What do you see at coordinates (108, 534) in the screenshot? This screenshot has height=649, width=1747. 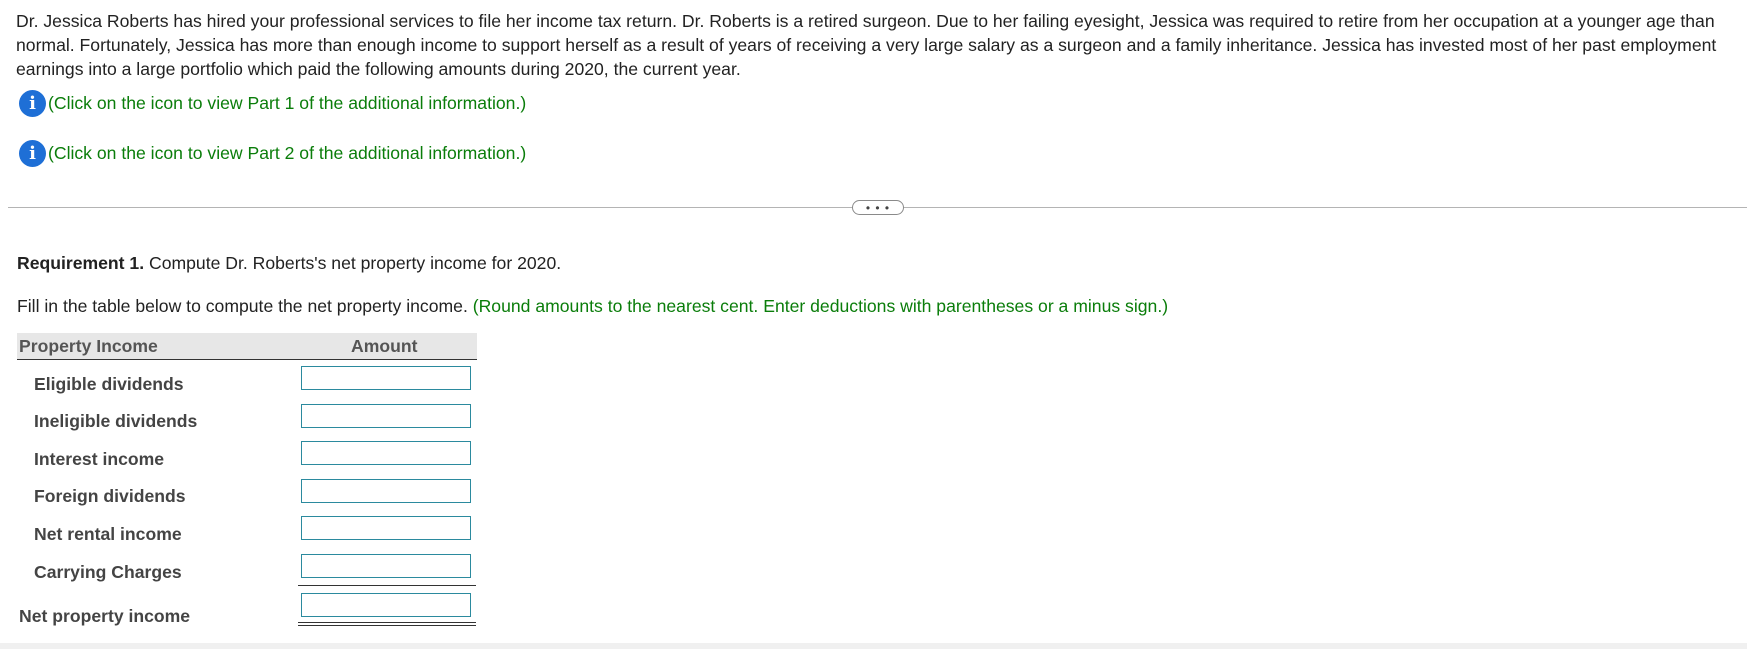 I see `row-label-net-rental-income: Net rental income` at bounding box center [108, 534].